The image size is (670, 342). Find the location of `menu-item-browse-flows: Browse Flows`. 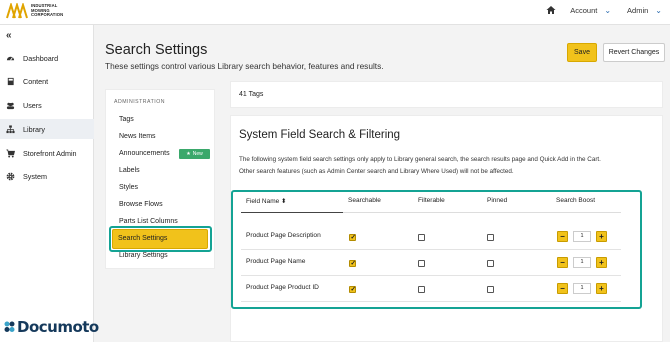

menu-item-browse-flows: Browse Flows is located at coordinates (141, 204).